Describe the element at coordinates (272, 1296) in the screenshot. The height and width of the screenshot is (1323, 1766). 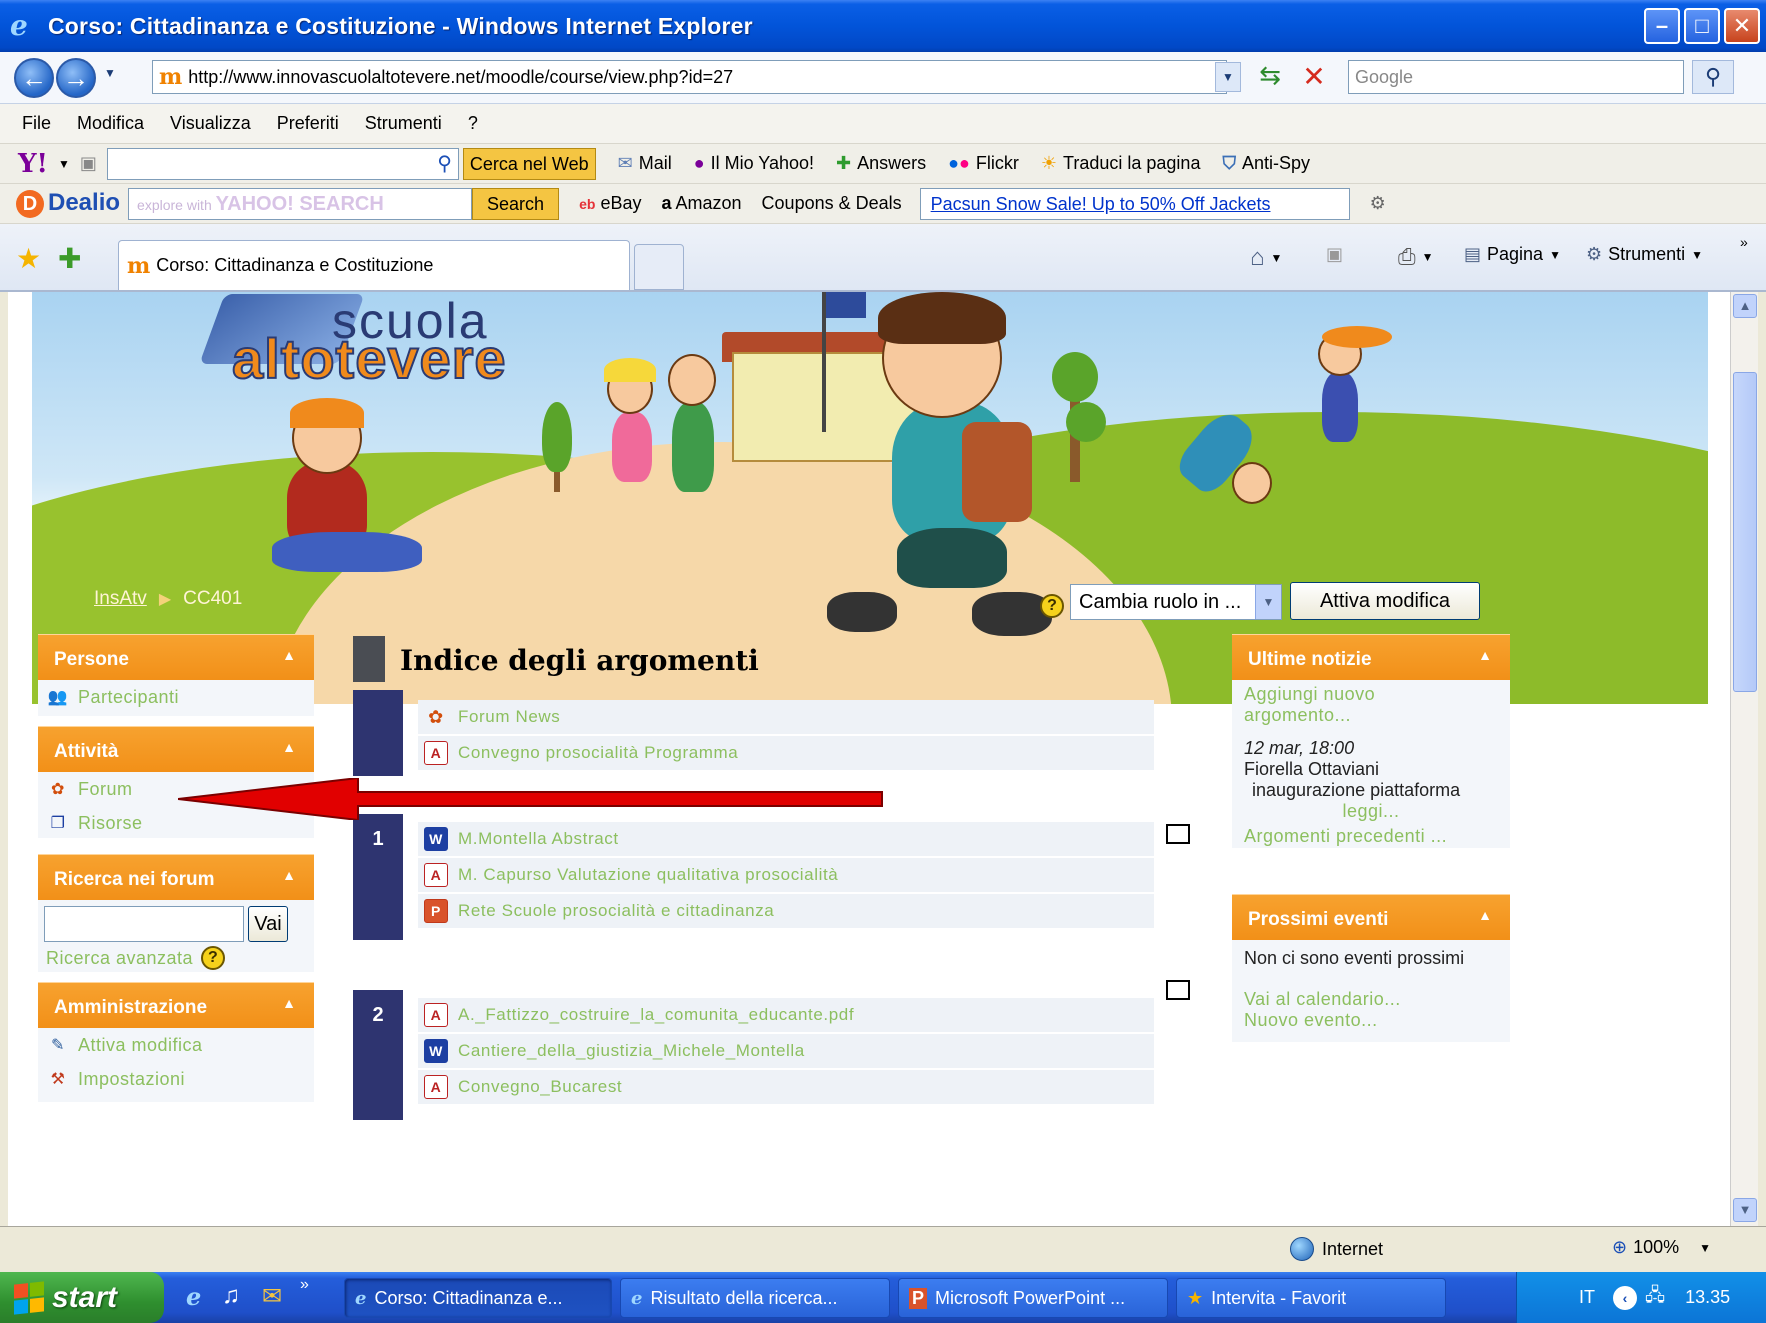
I see `outlook-quicklaunch-icon: ✉` at that location.